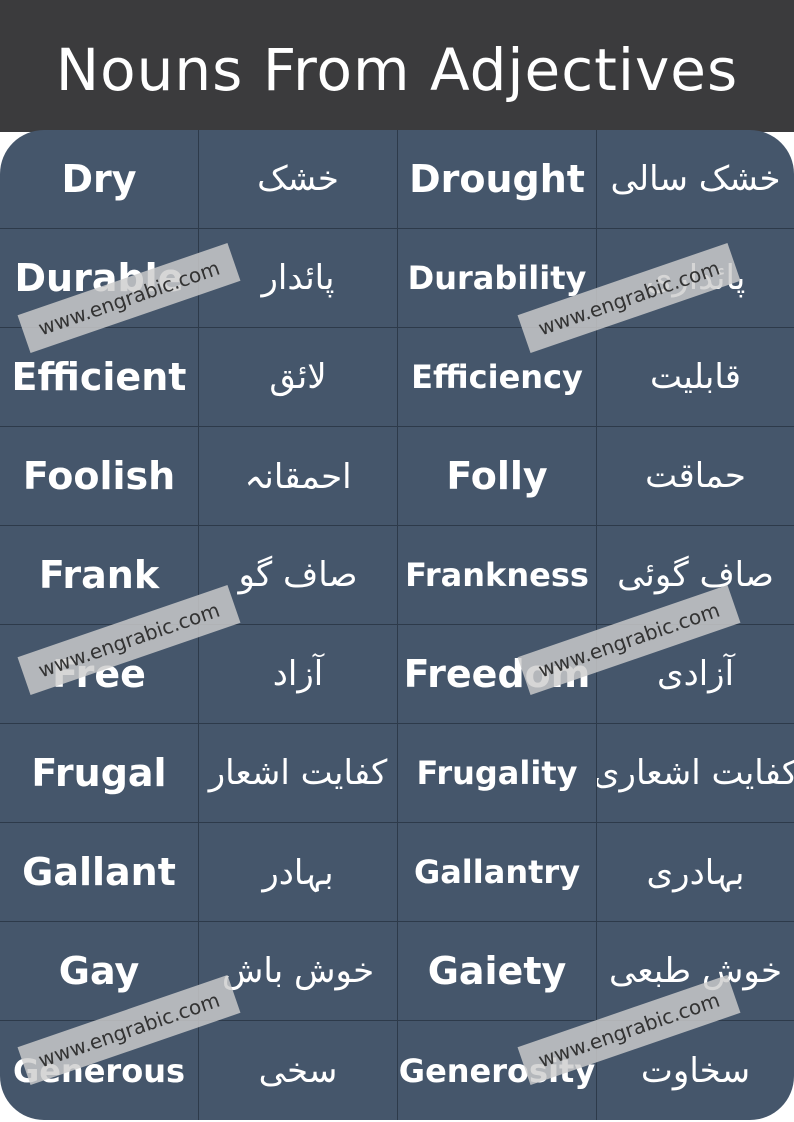  Describe the element at coordinates (497, 476) in the screenshot. I see `noun-cell: Folly` at that location.